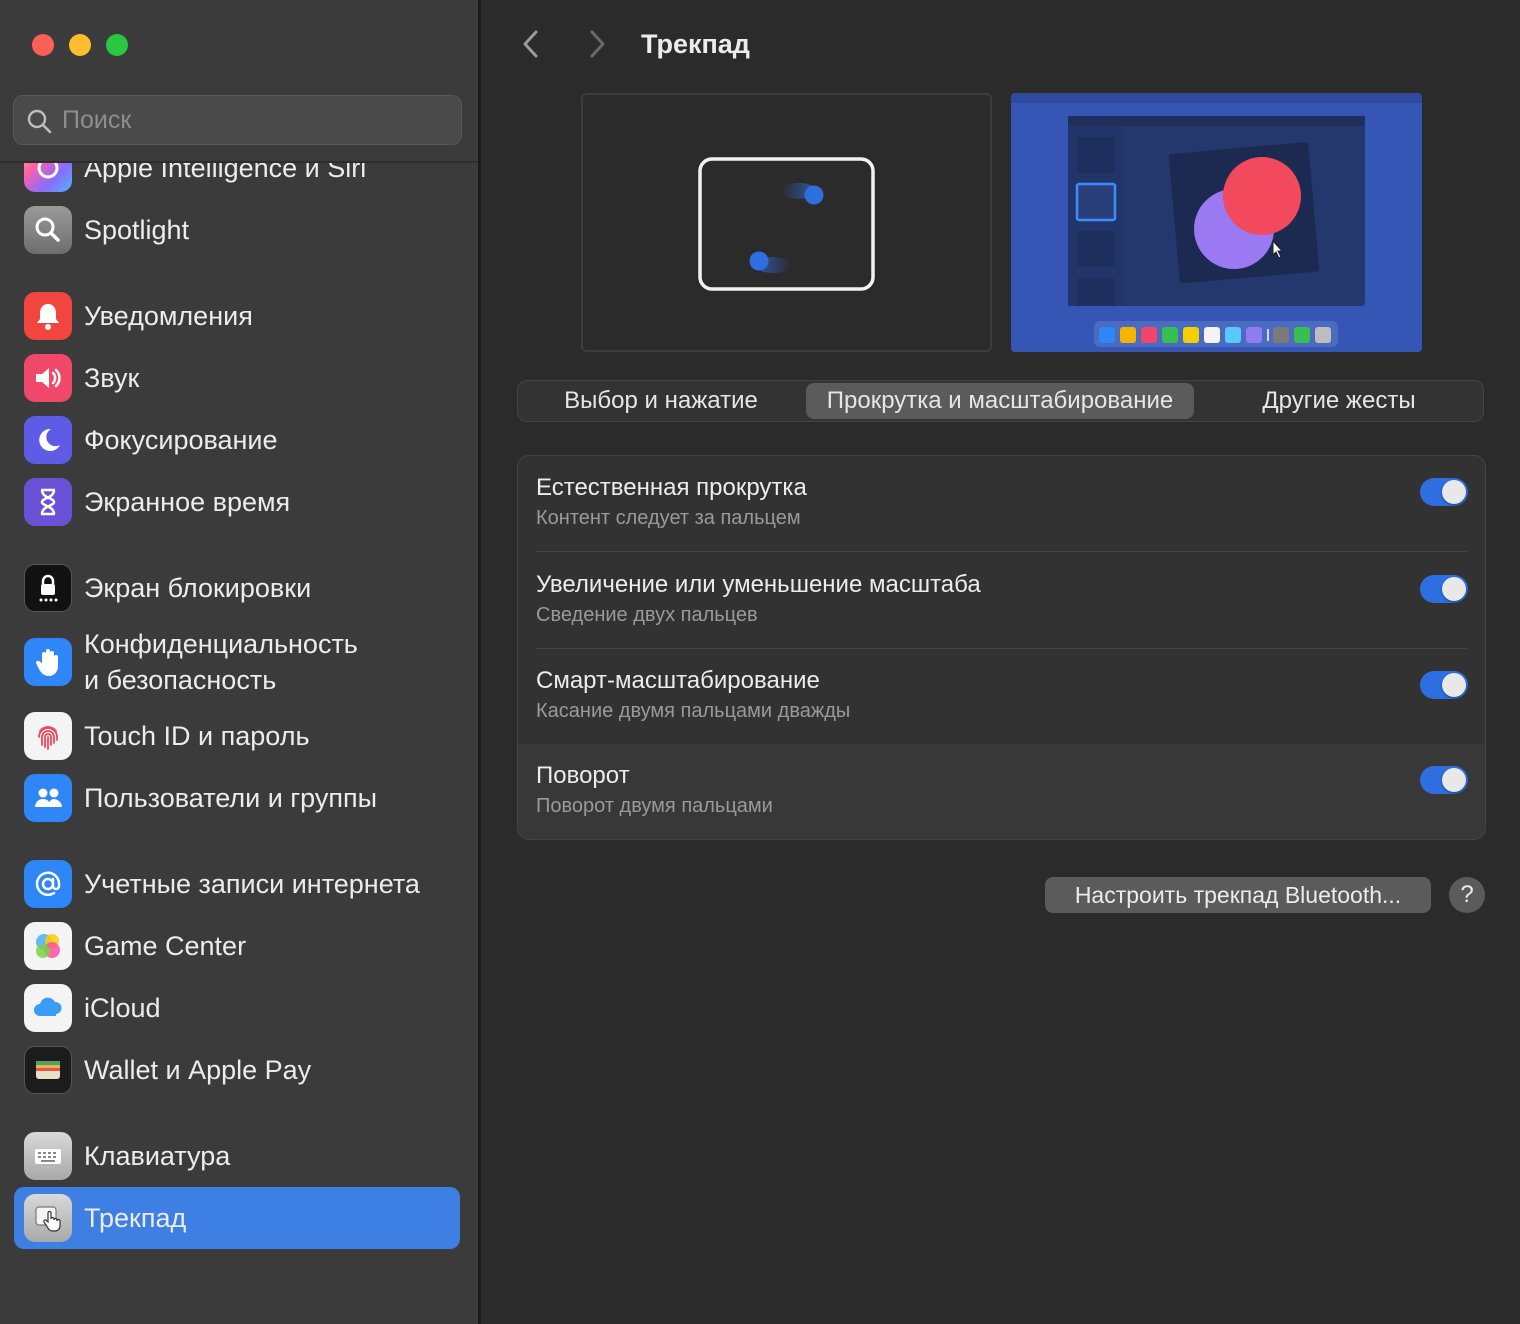 The width and height of the screenshot is (1520, 1324). I want to click on apple-intelligence-siri-icon, so click(48, 177).